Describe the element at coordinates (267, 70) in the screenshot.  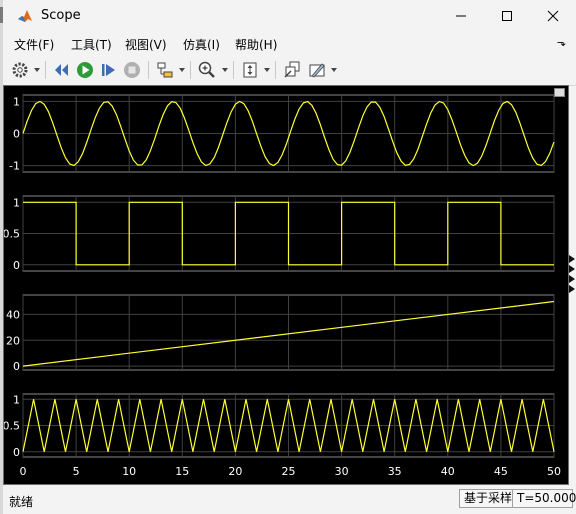
I see `fit-axes-dropdown-icon` at that location.